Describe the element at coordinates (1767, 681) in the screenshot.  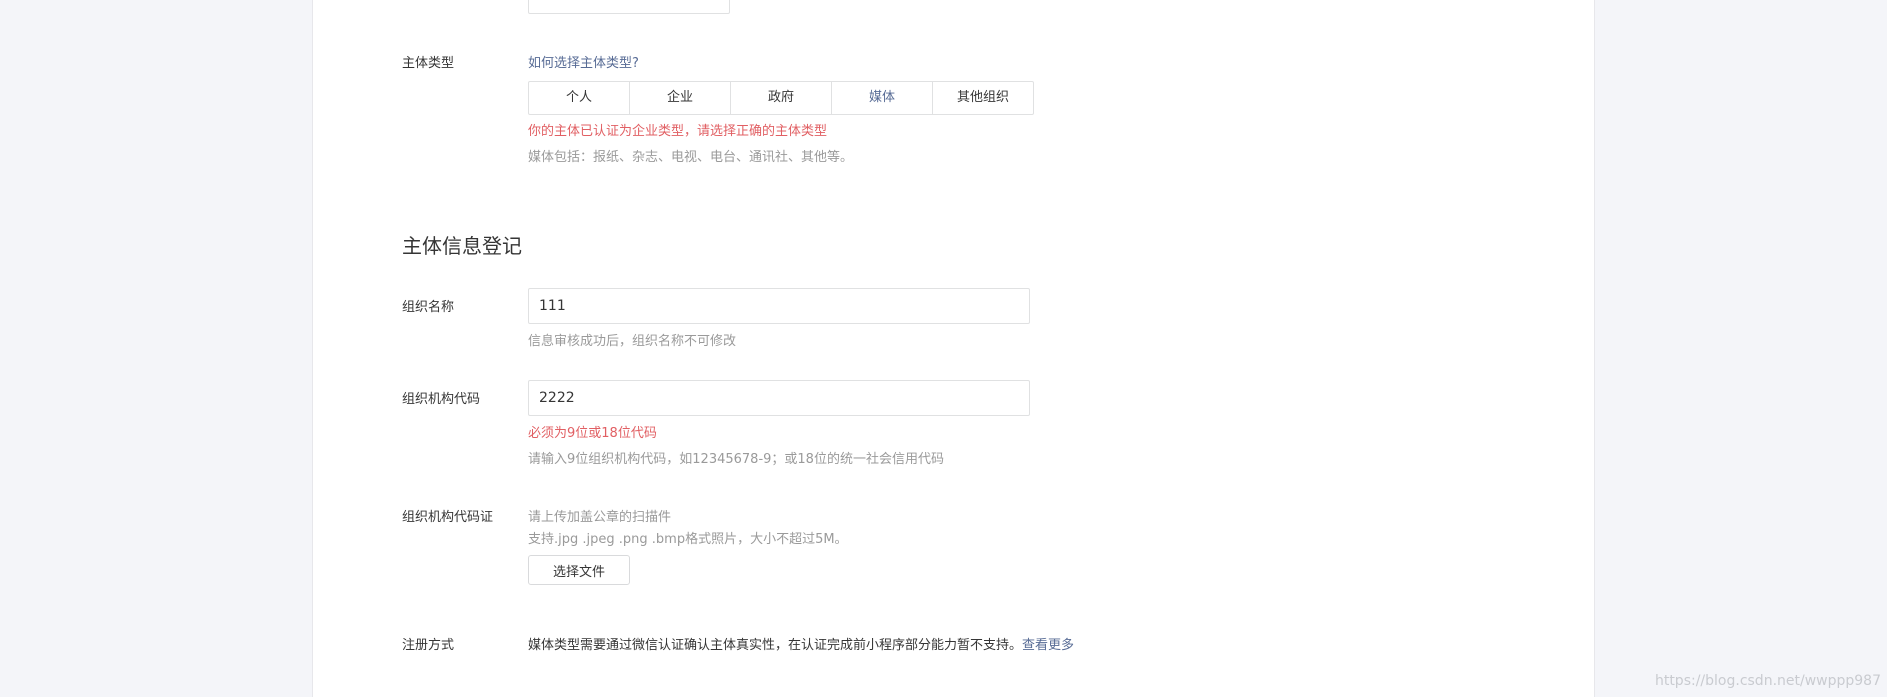
I see `watermark: https://blog.csdn.net/wwppp987` at that location.